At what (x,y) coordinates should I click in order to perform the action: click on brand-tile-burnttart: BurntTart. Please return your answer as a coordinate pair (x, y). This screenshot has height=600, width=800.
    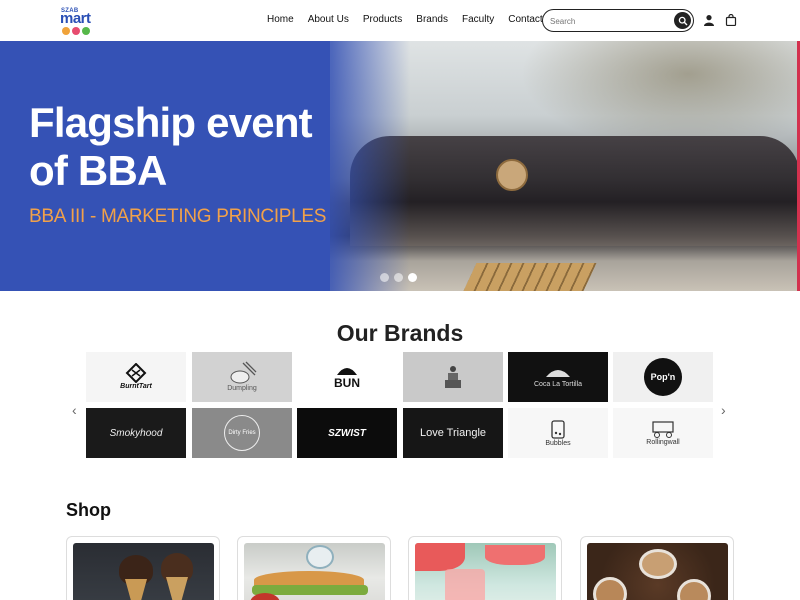
    Looking at the image, I should click on (136, 377).